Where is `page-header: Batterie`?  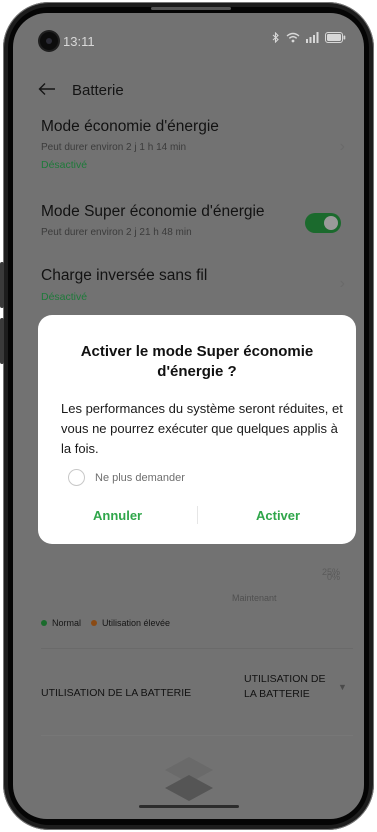 page-header: Batterie is located at coordinates (81, 90).